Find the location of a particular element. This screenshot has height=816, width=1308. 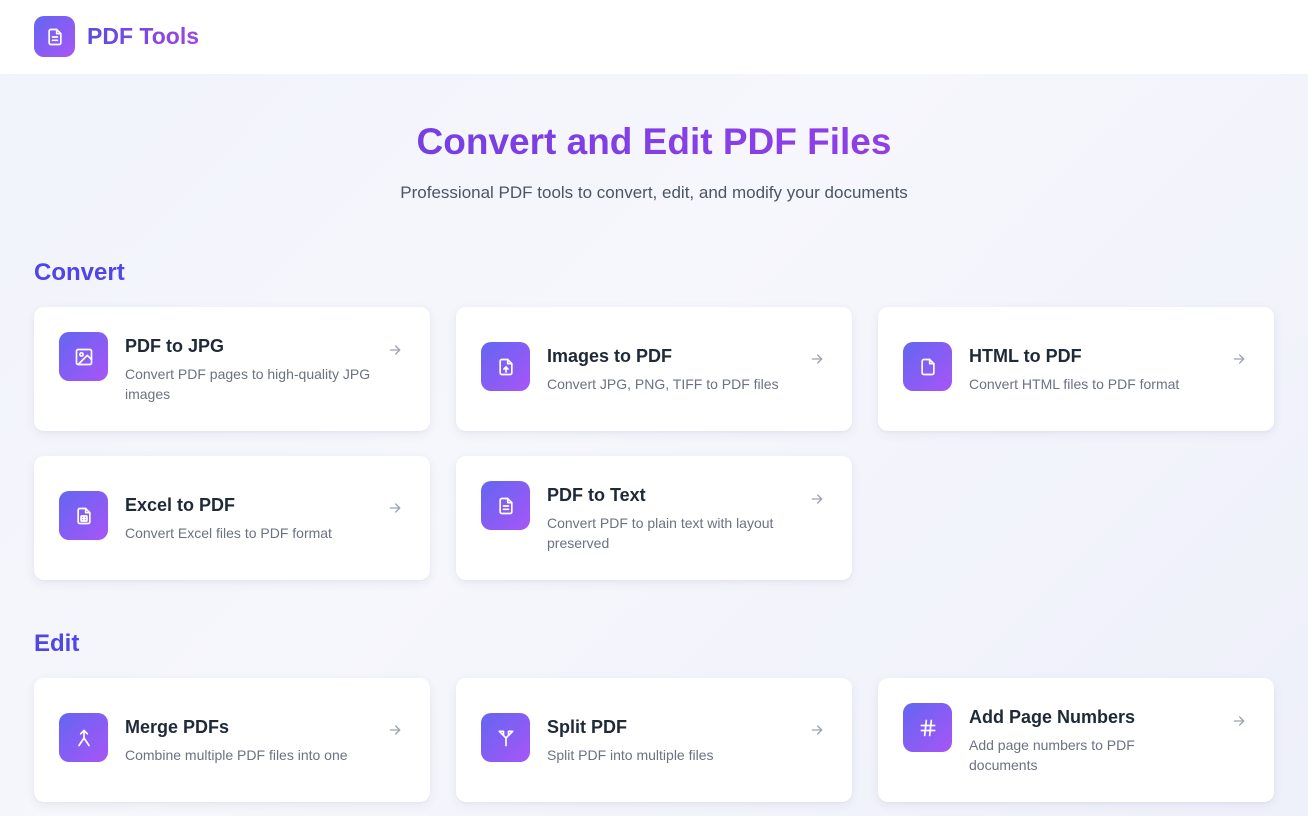

tool-description: Add page numbers to PDF documents is located at coordinates (1052, 755).